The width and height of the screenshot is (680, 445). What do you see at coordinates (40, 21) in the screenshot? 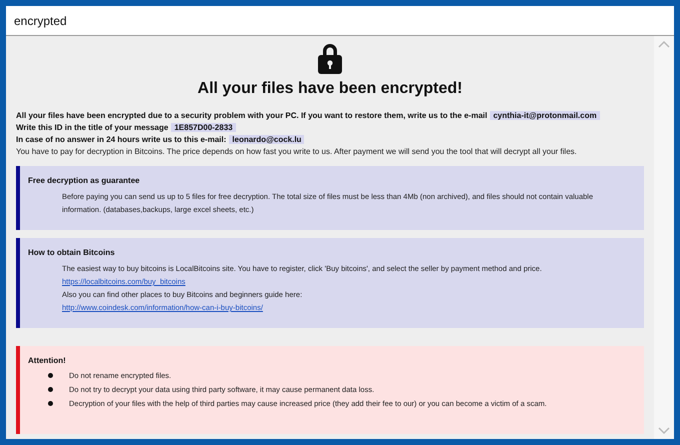
I see `window-title: encrypted` at bounding box center [40, 21].